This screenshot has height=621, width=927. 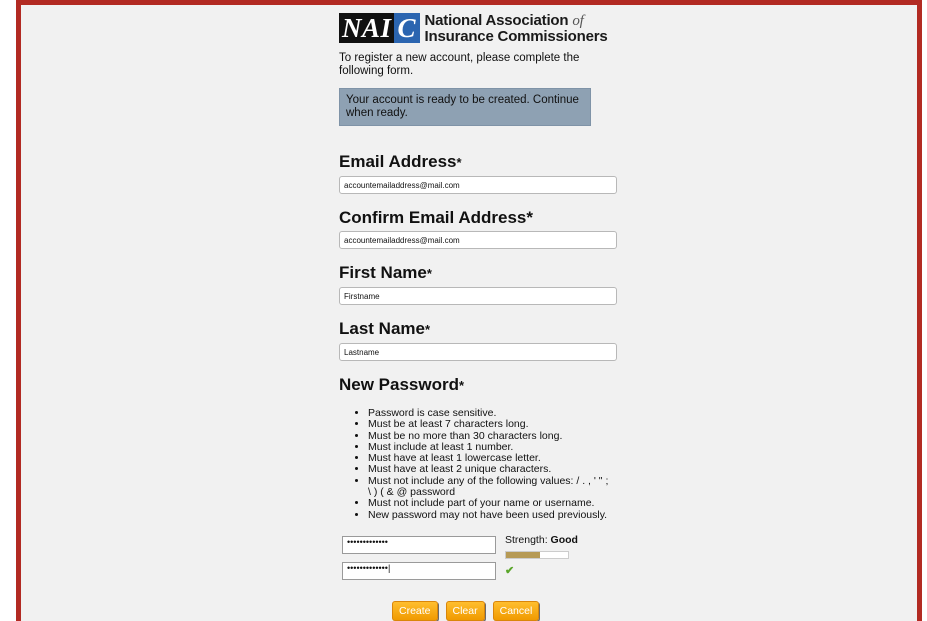 I want to click on logo-line2: Insurance Commissioners, so click(x=516, y=36).